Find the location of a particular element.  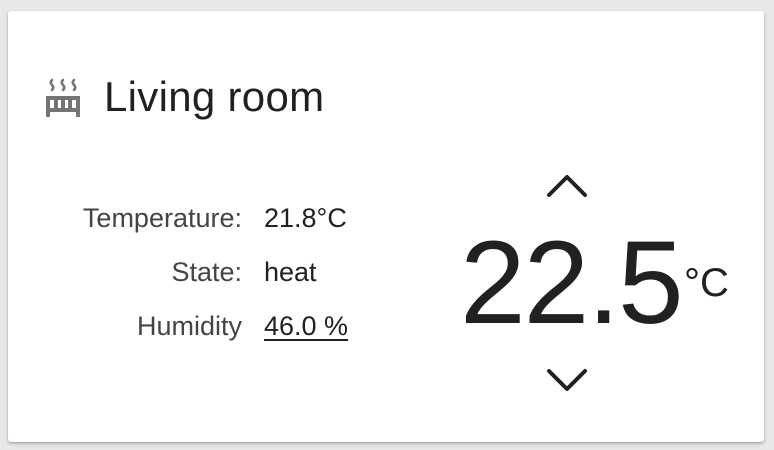

chevron-up-icon is located at coordinates (567, 187).